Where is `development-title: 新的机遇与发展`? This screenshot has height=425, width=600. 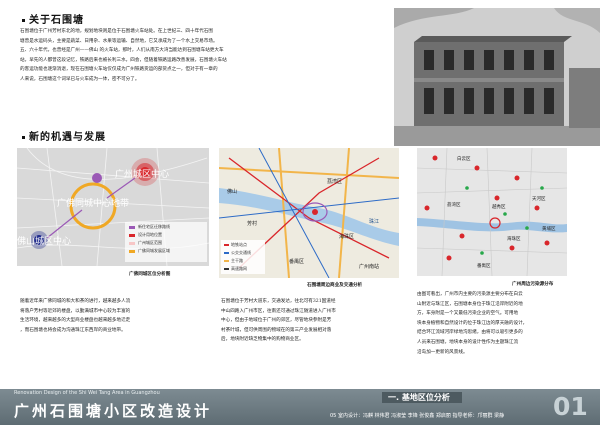
development-title: 新的机遇与发展 is located at coordinates (64, 135).